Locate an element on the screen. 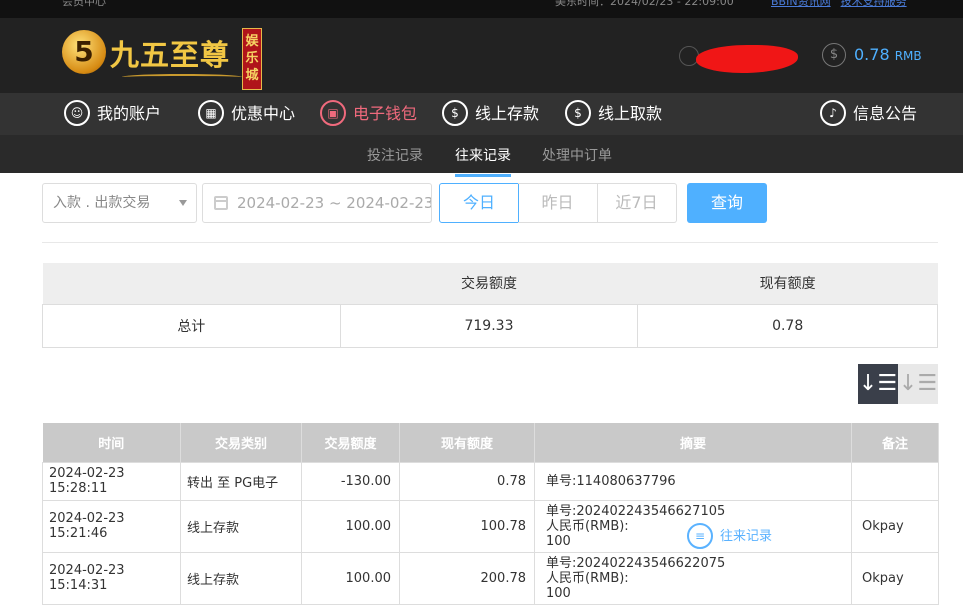 The image size is (963, 605). col-summary: 摘要 is located at coordinates (693, 442).